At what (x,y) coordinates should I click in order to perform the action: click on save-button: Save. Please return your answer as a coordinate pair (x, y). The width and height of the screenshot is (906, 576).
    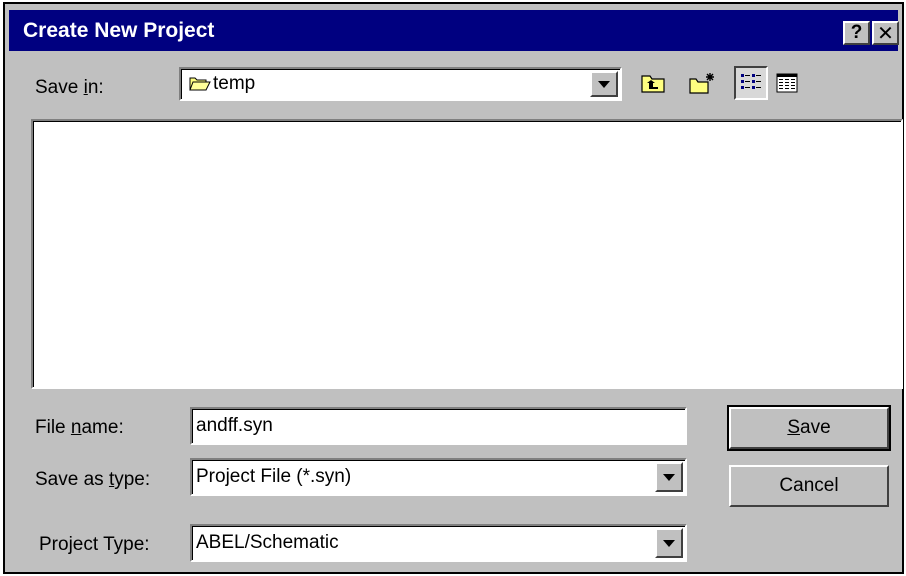
    Looking at the image, I should click on (809, 428).